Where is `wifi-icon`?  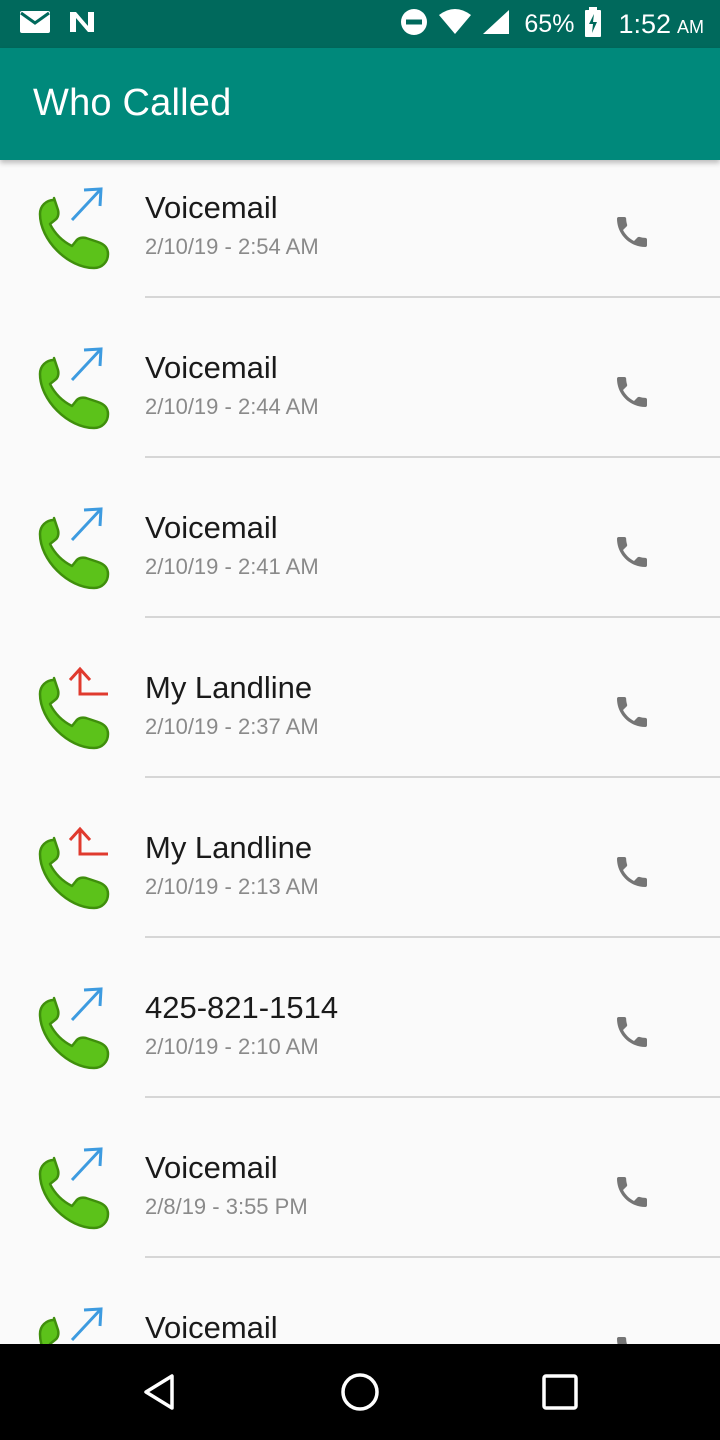 wifi-icon is located at coordinates (455, 24).